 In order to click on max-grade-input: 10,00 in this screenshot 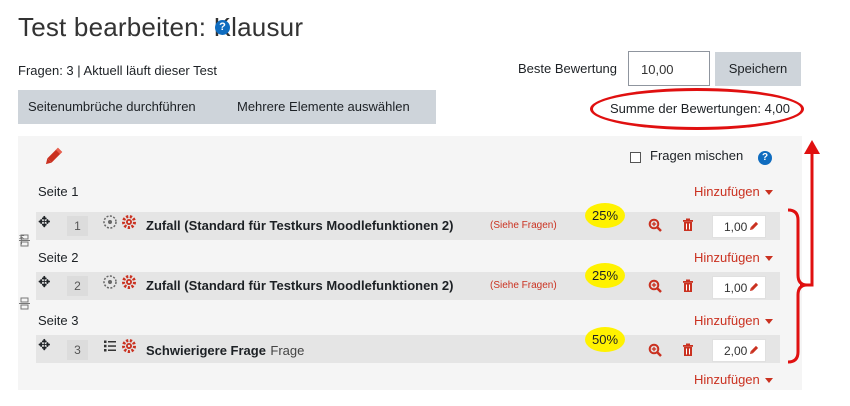, I will do `click(669, 68)`.